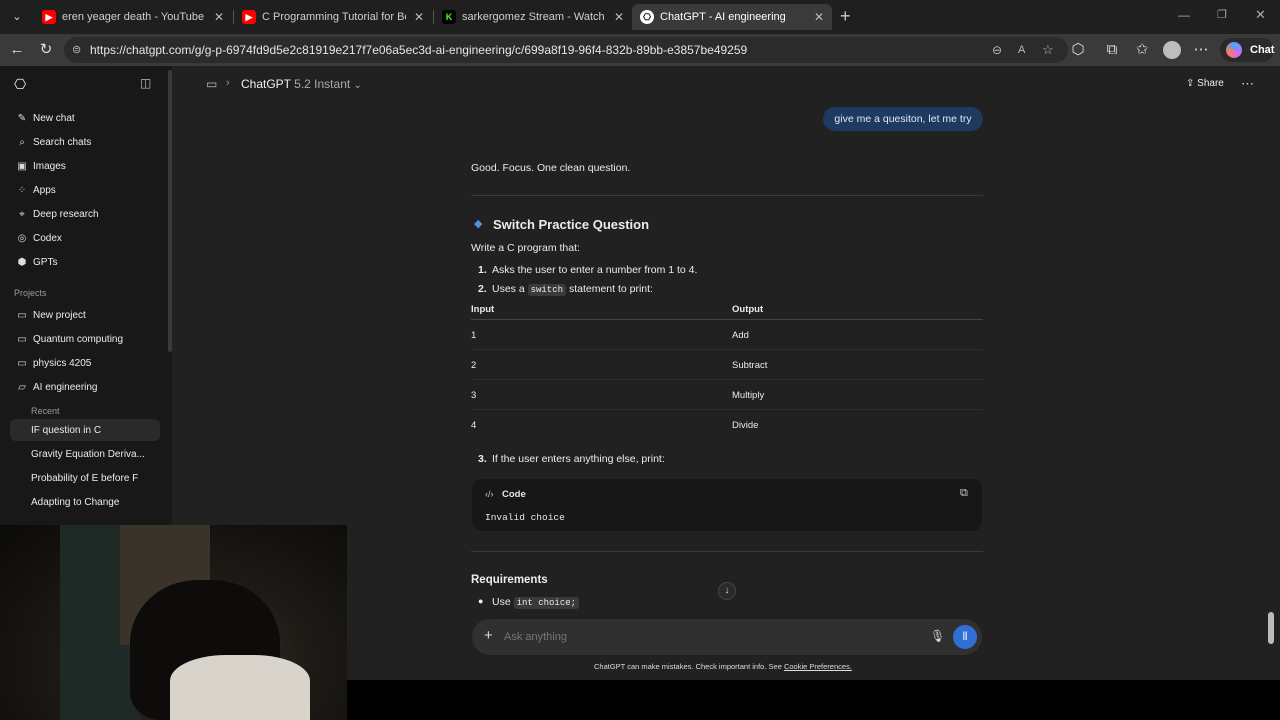  I want to click on sidebar-recent-chat: IF question in C, so click(85, 430).